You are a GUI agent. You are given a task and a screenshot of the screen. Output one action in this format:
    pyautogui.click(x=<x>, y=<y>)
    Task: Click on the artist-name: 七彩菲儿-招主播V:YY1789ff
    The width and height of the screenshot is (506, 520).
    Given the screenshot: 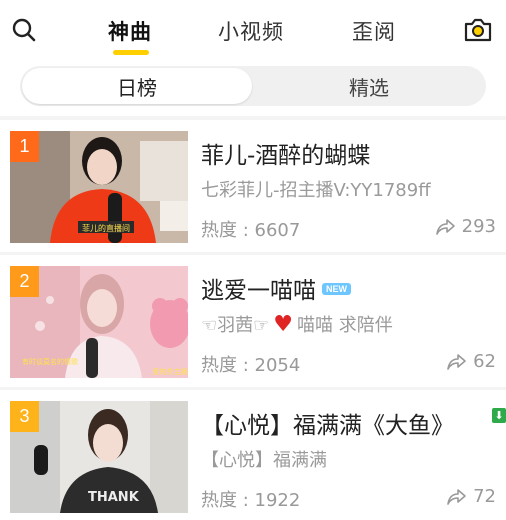 What is the action you would take?
    pyautogui.click(x=316, y=190)
    